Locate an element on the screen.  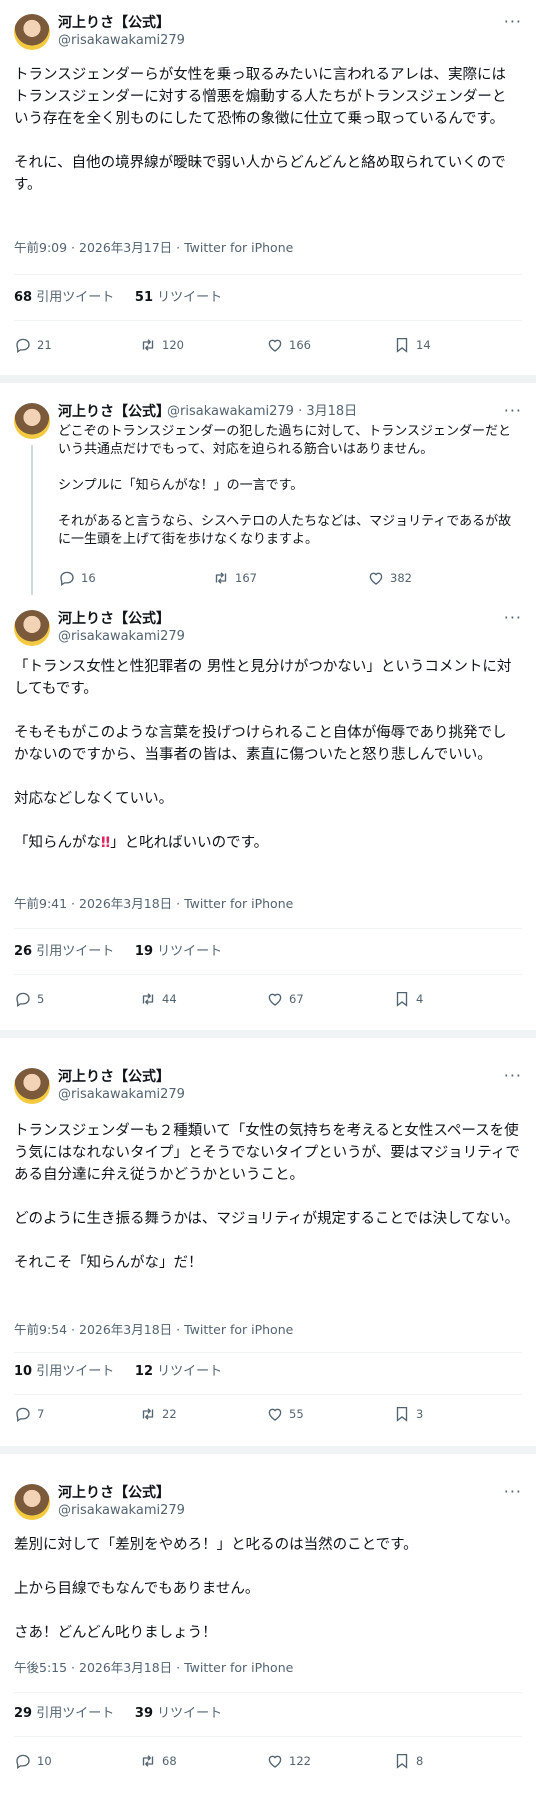
thread-line is located at coordinates (32, 520).